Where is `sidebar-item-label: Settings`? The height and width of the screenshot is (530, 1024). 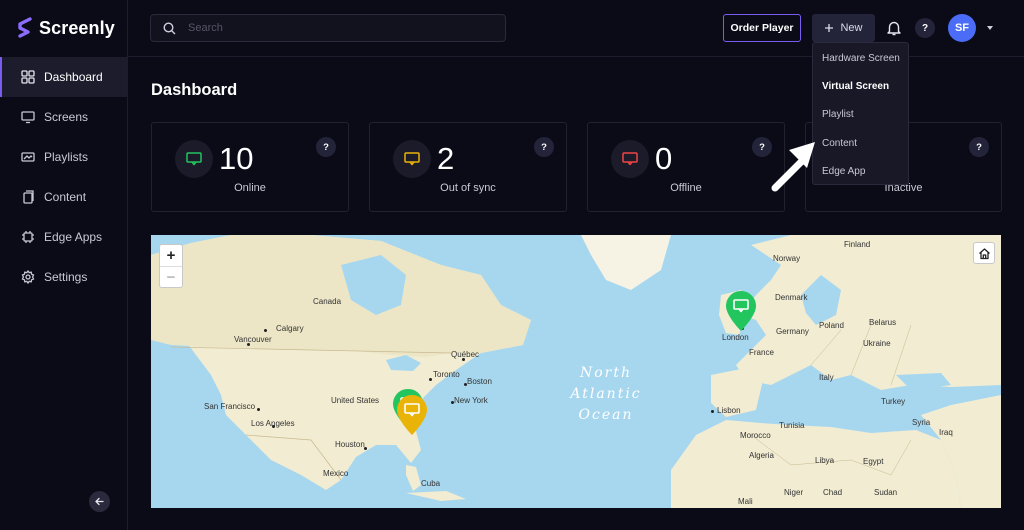 sidebar-item-label: Settings is located at coordinates (66, 277).